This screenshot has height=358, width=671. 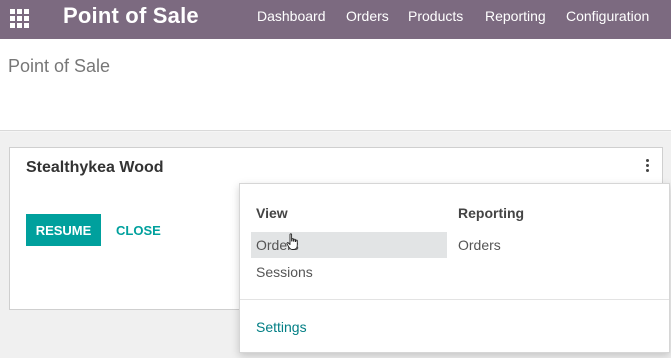 What do you see at coordinates (131, 16) in the screenshot?
I see `app-title: Point of Sale` at bounding box center [131, 16].